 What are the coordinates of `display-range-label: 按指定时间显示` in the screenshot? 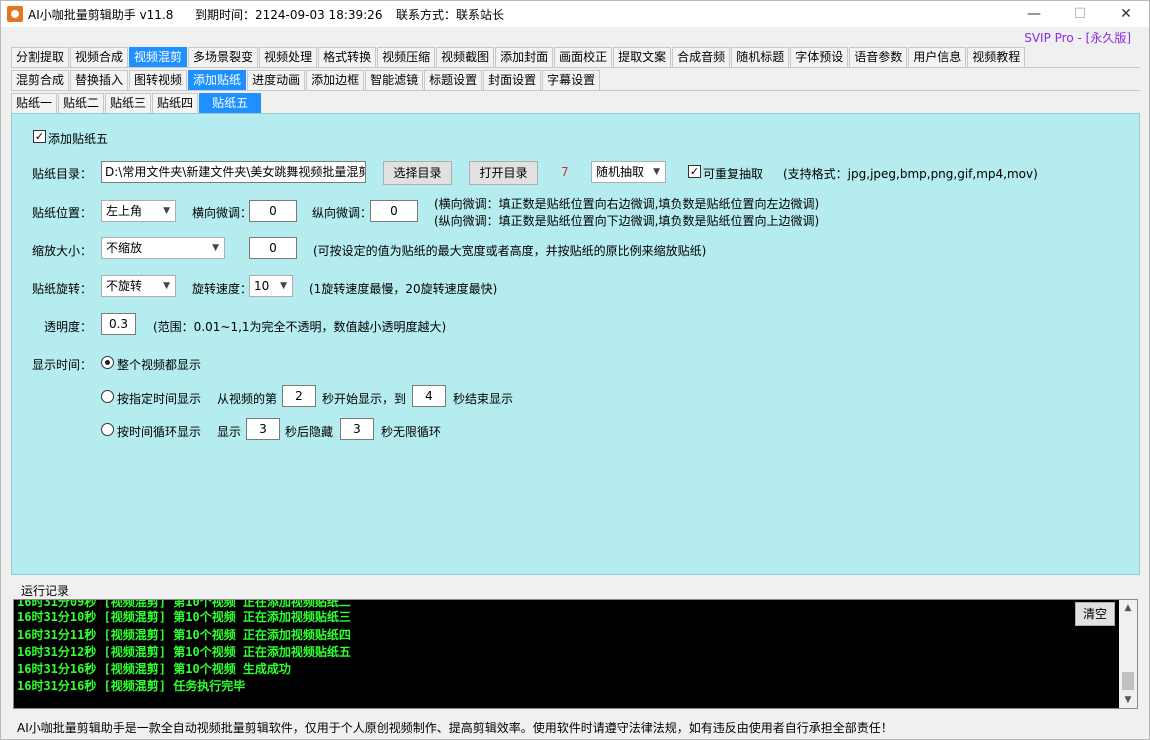 It's located at (159, 399).